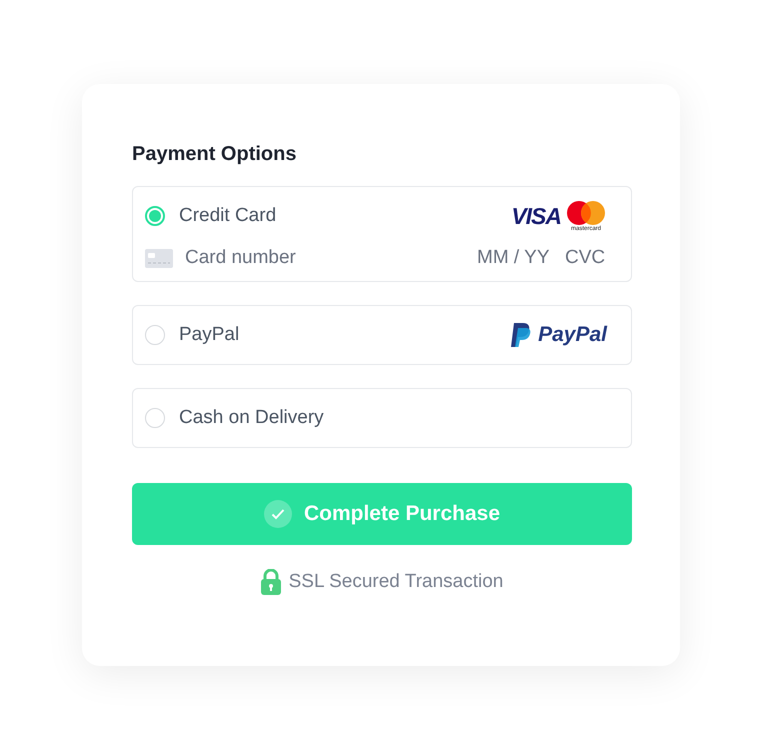  What do you see at coordinates (331, 258) in the screenshot?
I see `card-number-field: Card number` at bounding box center [331, 258].